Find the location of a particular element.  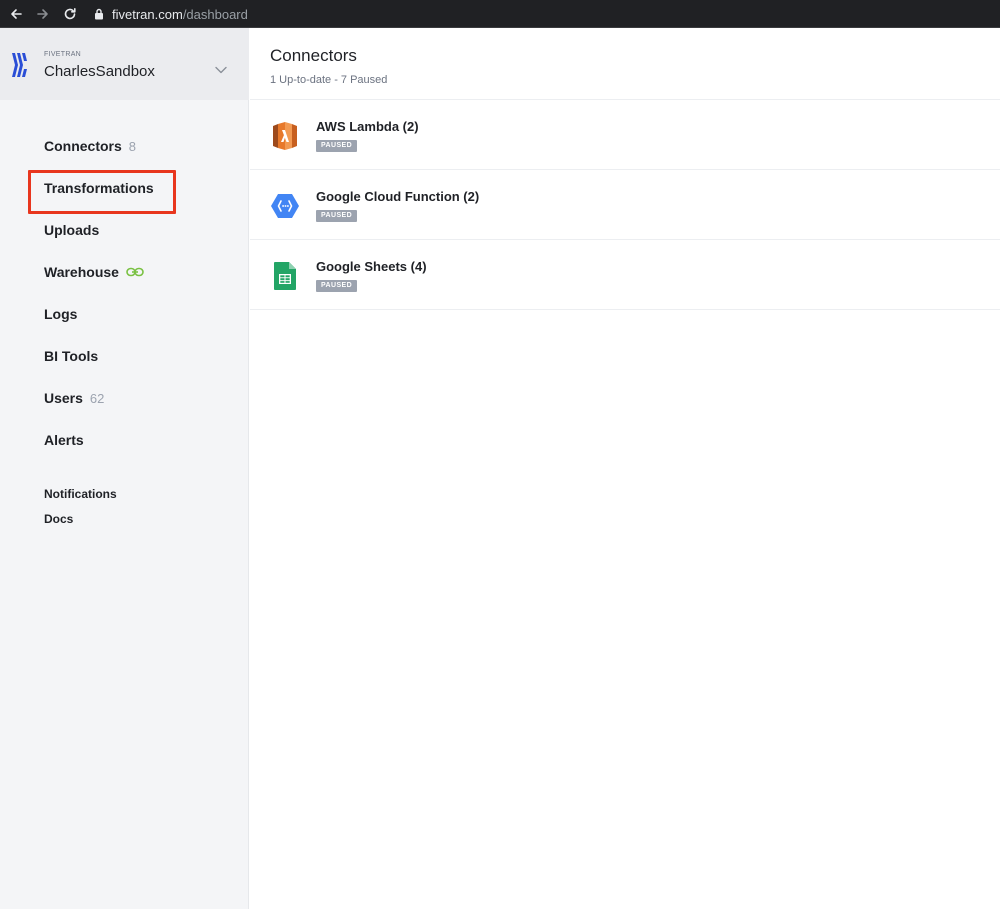

org-label: FIVETRAN is located at coordinates (63, 54).